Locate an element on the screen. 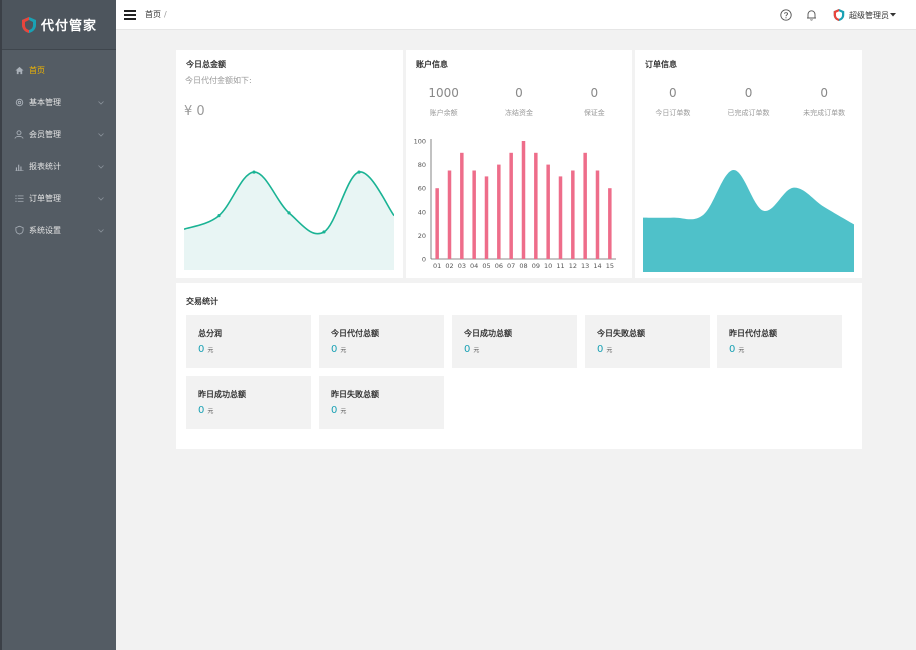 Image resolution: width=916 pixels, height=650 pixels. tile-label: 今日代付总额 is located at coordinates (355, 333).